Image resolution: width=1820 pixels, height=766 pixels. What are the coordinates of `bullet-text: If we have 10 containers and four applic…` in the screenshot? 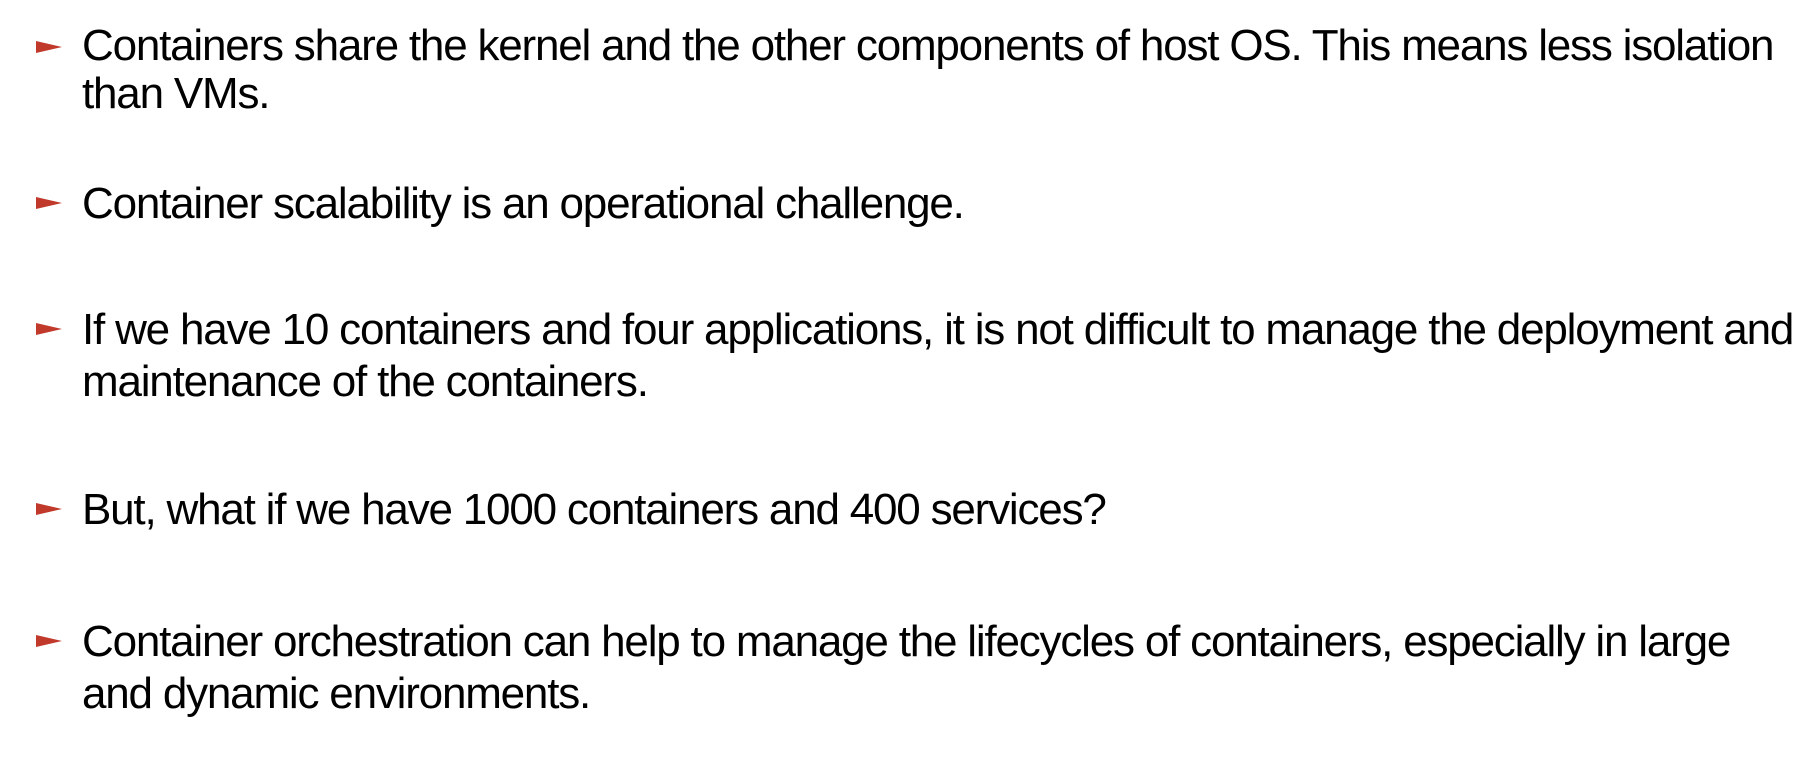 It's located at (938, 355).